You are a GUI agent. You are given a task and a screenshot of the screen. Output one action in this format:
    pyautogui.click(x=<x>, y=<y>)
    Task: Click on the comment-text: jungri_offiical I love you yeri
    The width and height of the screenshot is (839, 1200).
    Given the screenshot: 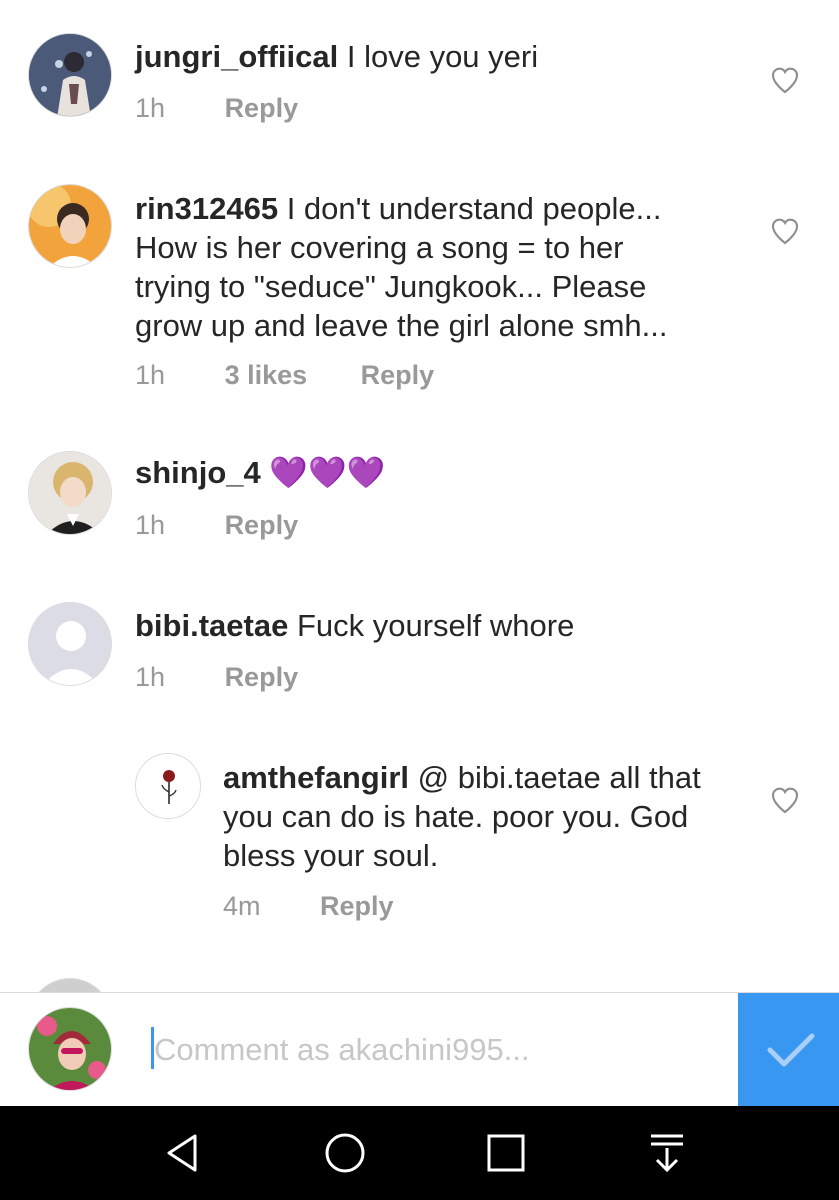 What is the action you would take?
    pyautogui.click(x=445, y=56)
    